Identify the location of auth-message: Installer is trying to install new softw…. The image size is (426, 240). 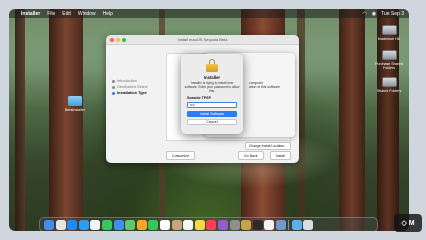
(212, 87).